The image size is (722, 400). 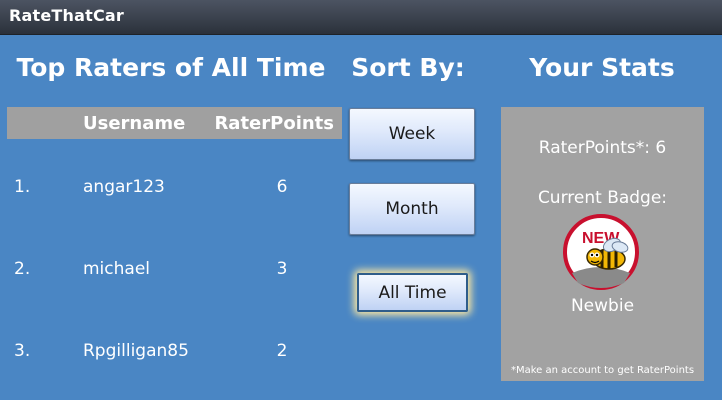 I want to click on table-row: 1. angar123 6, so click(x=174, y=192).